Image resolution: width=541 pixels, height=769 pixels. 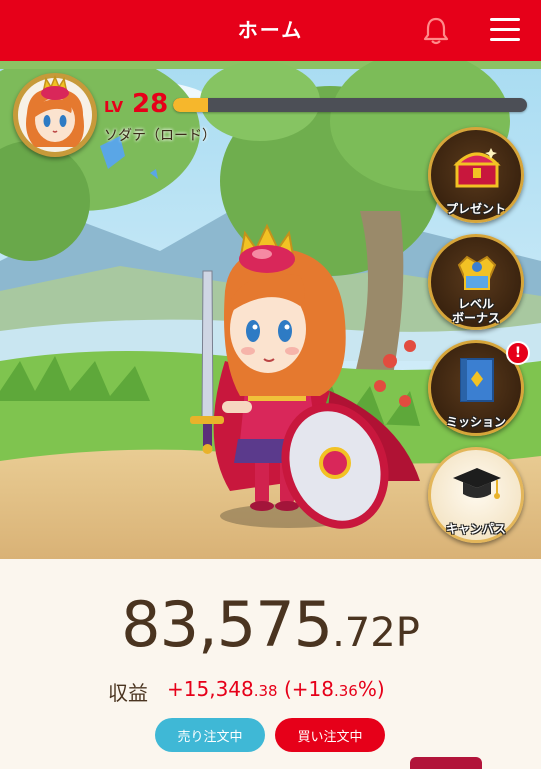 What do you see at coordinates (407, 633) in the screenshot?
I see `points-unit: P` at bounding box center [407, 633].